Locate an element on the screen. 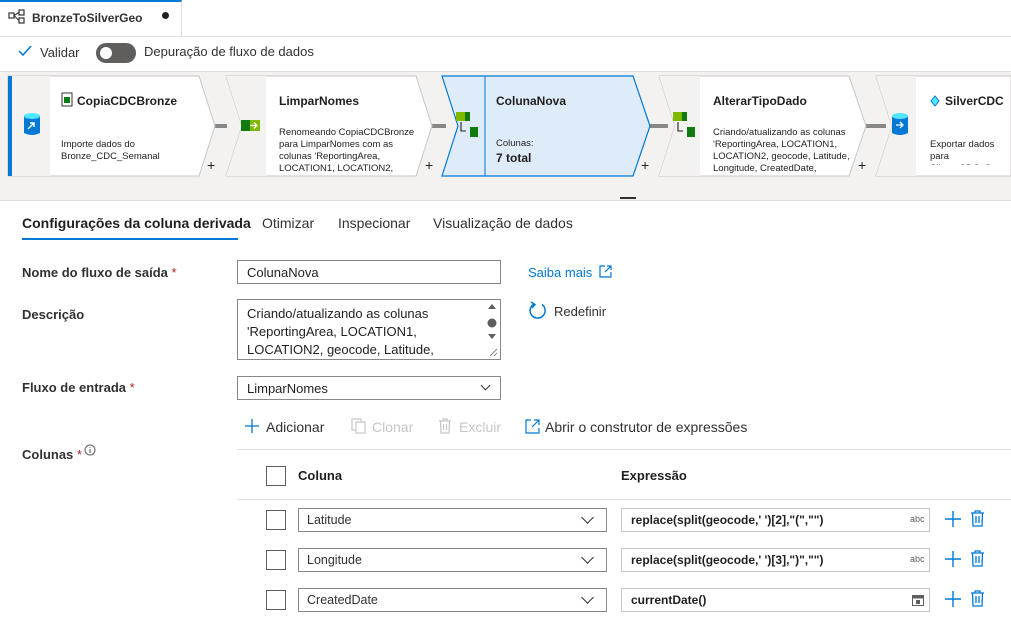  node-title: AlterarTipoDado is located at coordinates (760, 101).